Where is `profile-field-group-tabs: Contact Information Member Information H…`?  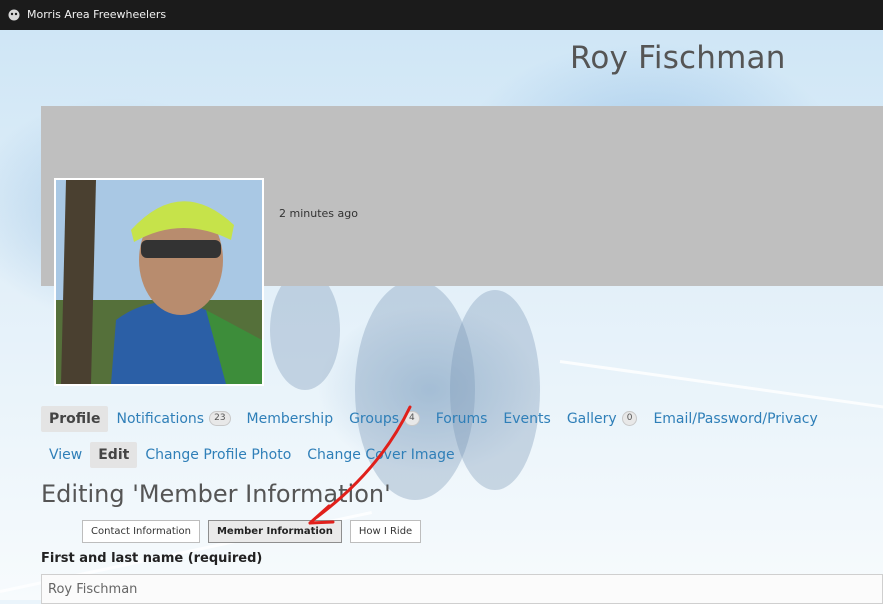
profile-field-group-tabs: Contact Information Member Information H… is located at coordinates (252, 531).